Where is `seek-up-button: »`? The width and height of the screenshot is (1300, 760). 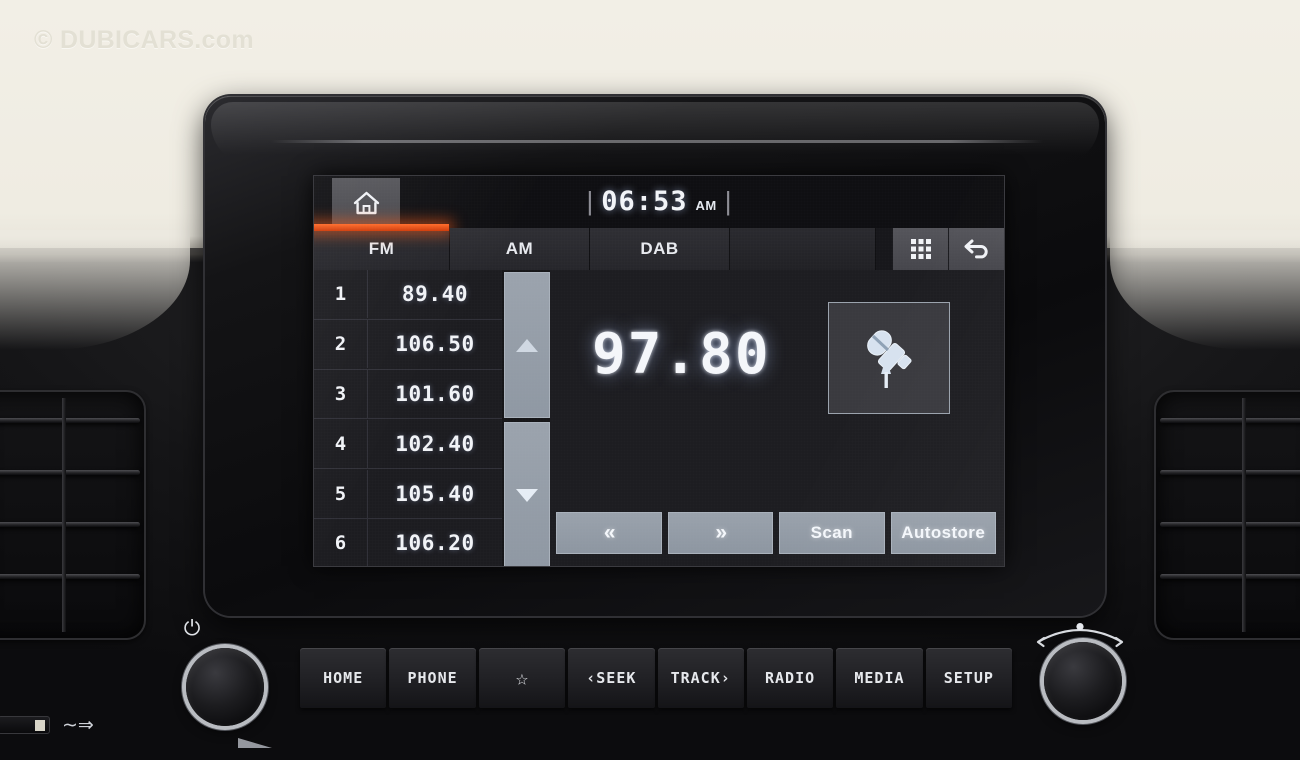 seek-up-button: » is located at coordinates (720, 533).